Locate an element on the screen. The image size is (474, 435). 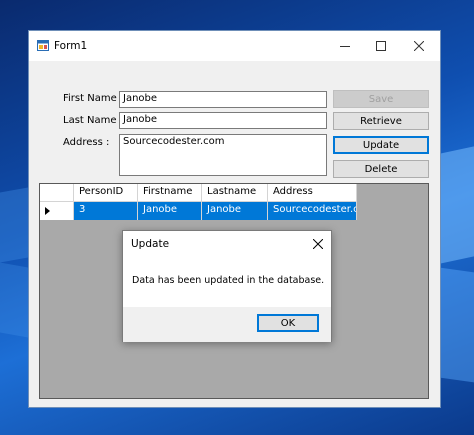
column-header-firstname: Firstname is located at coordinates (170, 193).